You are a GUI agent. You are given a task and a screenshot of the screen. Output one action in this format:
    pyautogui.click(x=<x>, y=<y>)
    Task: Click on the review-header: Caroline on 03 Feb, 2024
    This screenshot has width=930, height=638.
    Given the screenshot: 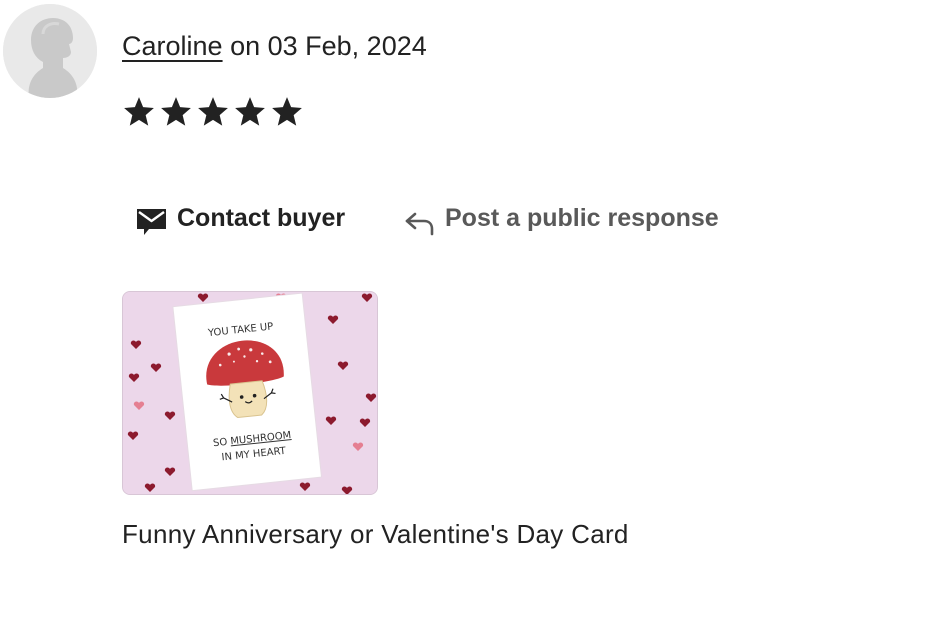 What is the action you would take?
    pyautogui.click(x=274, y=46)
    